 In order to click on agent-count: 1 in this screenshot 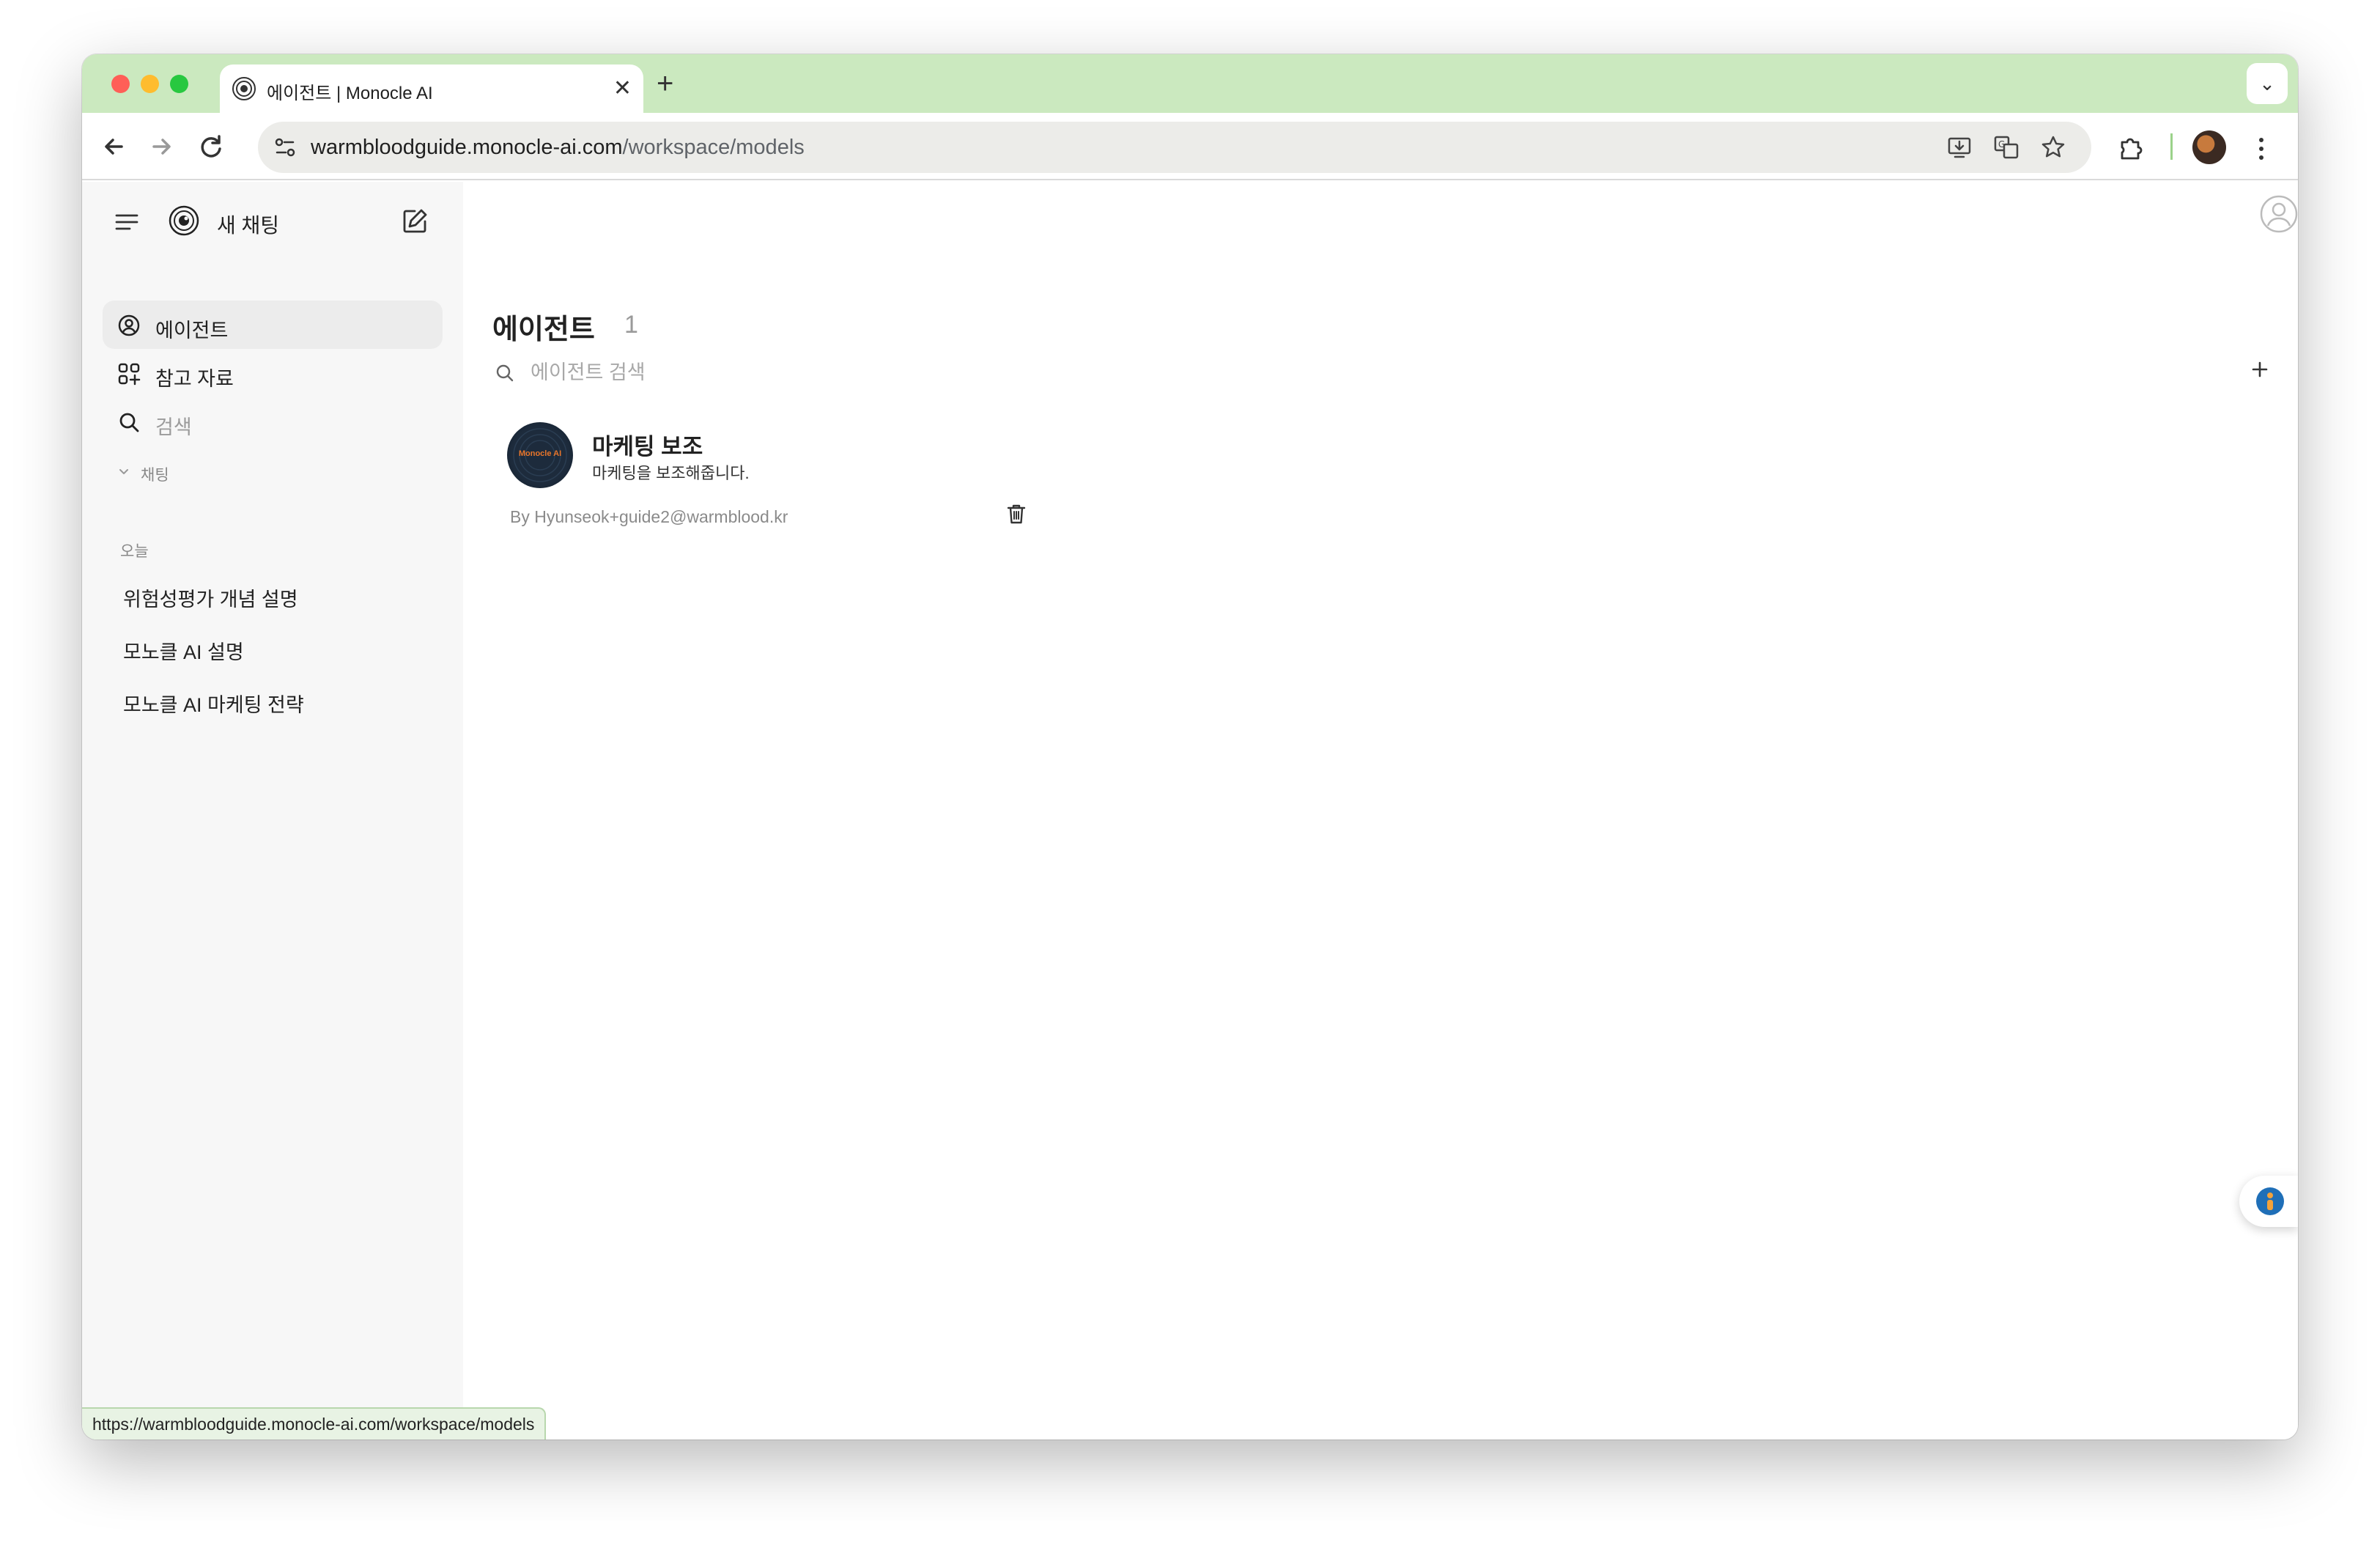, I will do `click(631, 325)`.